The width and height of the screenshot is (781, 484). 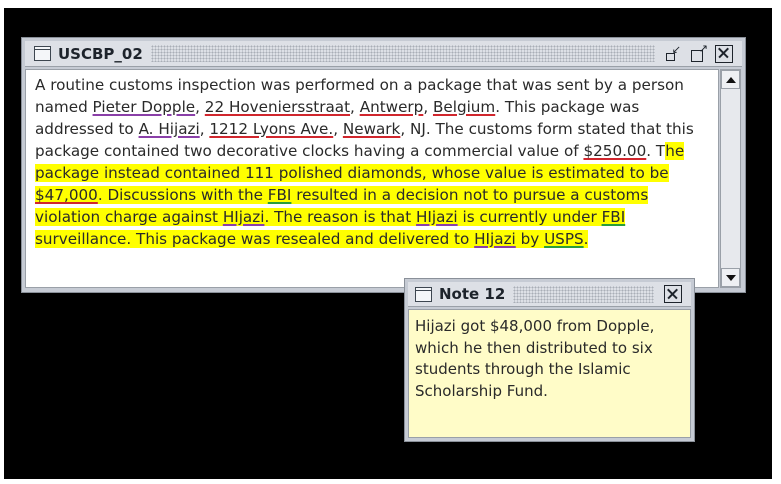 What do you see at coordinates (464, 107) in the screenshot?
I see `entity-place: Belgium` at bounding box center [464, 107].